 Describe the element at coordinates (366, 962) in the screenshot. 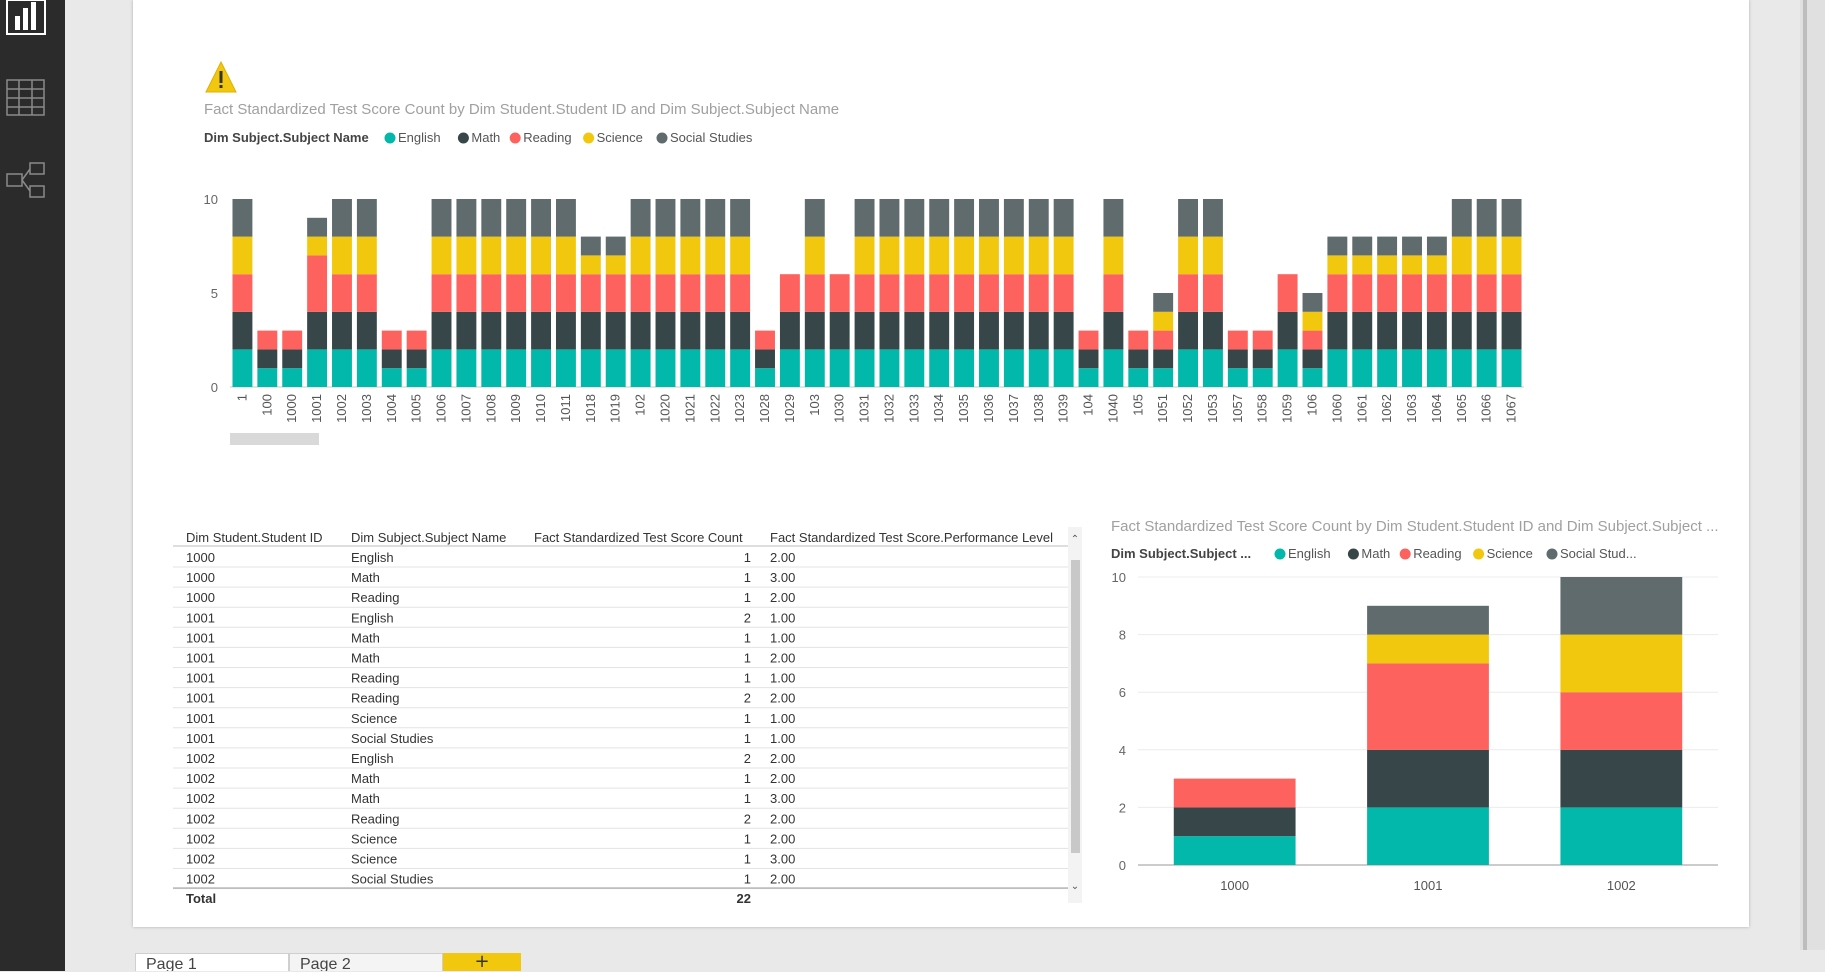

I see `tab-page-2: Page 2` at that location.